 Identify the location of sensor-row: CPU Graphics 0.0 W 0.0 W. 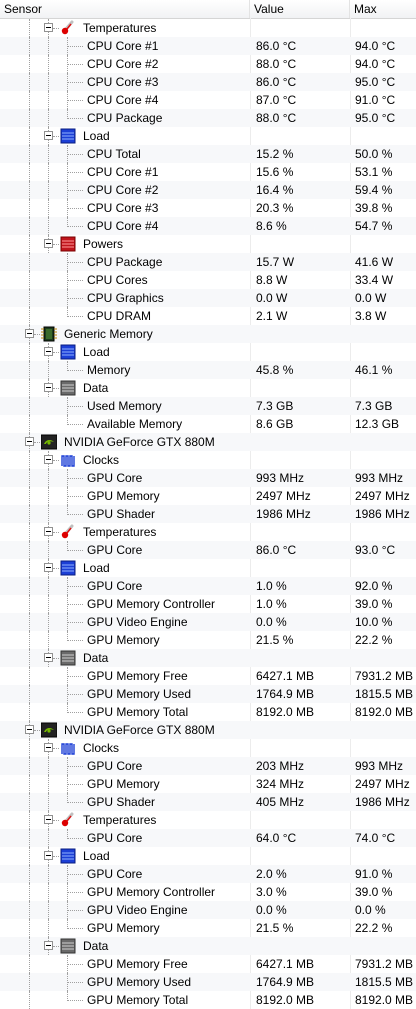
(208, 298).